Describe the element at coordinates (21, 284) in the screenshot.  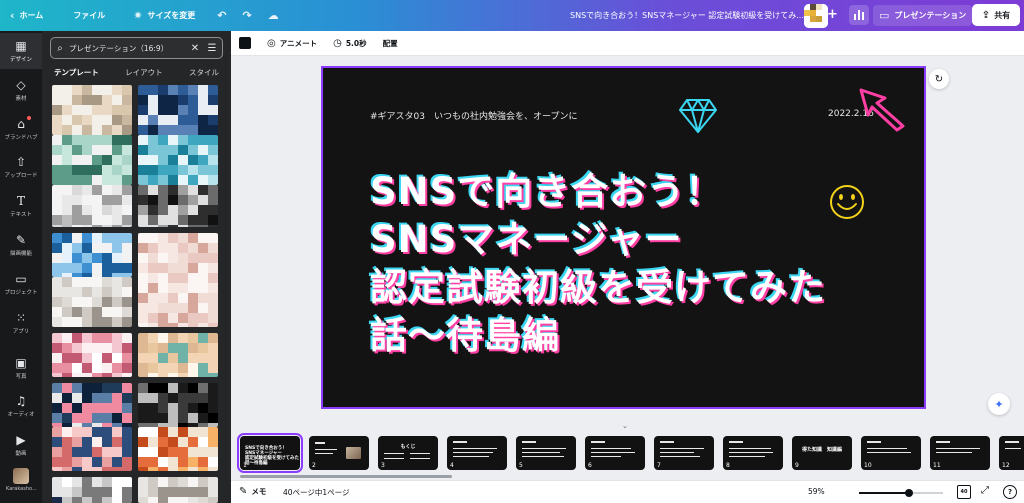
I see `rail-item-projects: ▭ プロジェクト` at that location.